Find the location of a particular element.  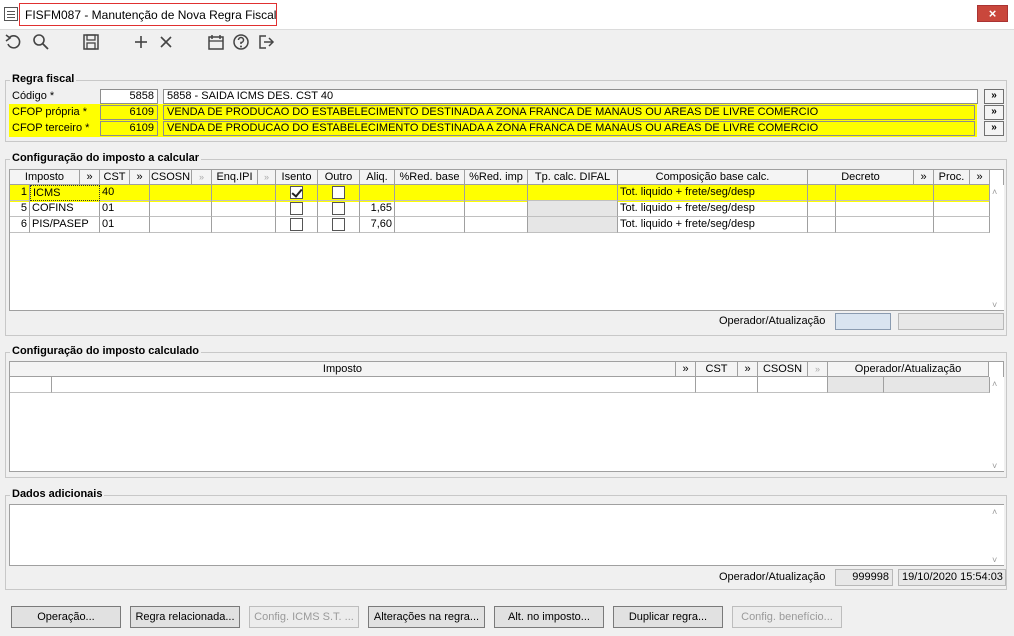

col-header-enq-ipi: Enq.IPI is located at coordinates (235, 177).